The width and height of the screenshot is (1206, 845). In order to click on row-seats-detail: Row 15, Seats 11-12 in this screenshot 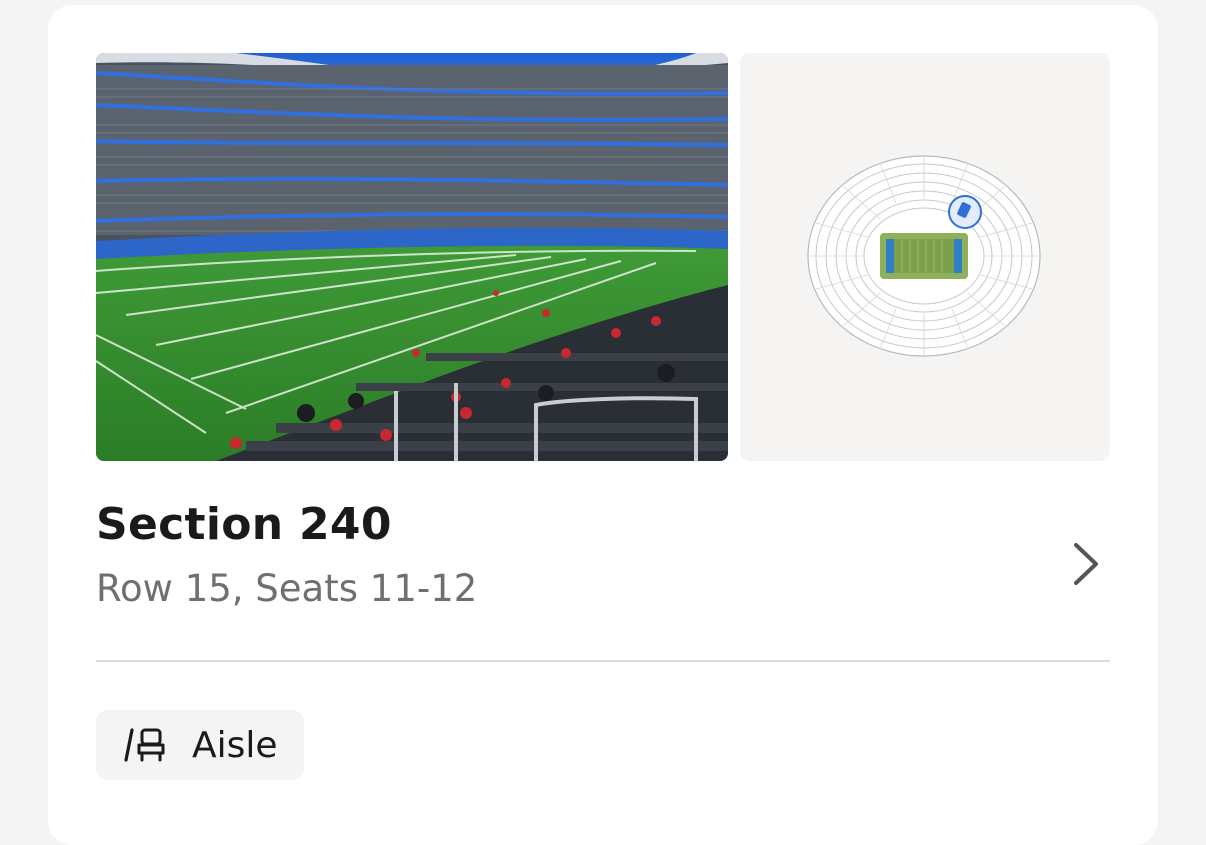, I will do `click(287, 588)`.